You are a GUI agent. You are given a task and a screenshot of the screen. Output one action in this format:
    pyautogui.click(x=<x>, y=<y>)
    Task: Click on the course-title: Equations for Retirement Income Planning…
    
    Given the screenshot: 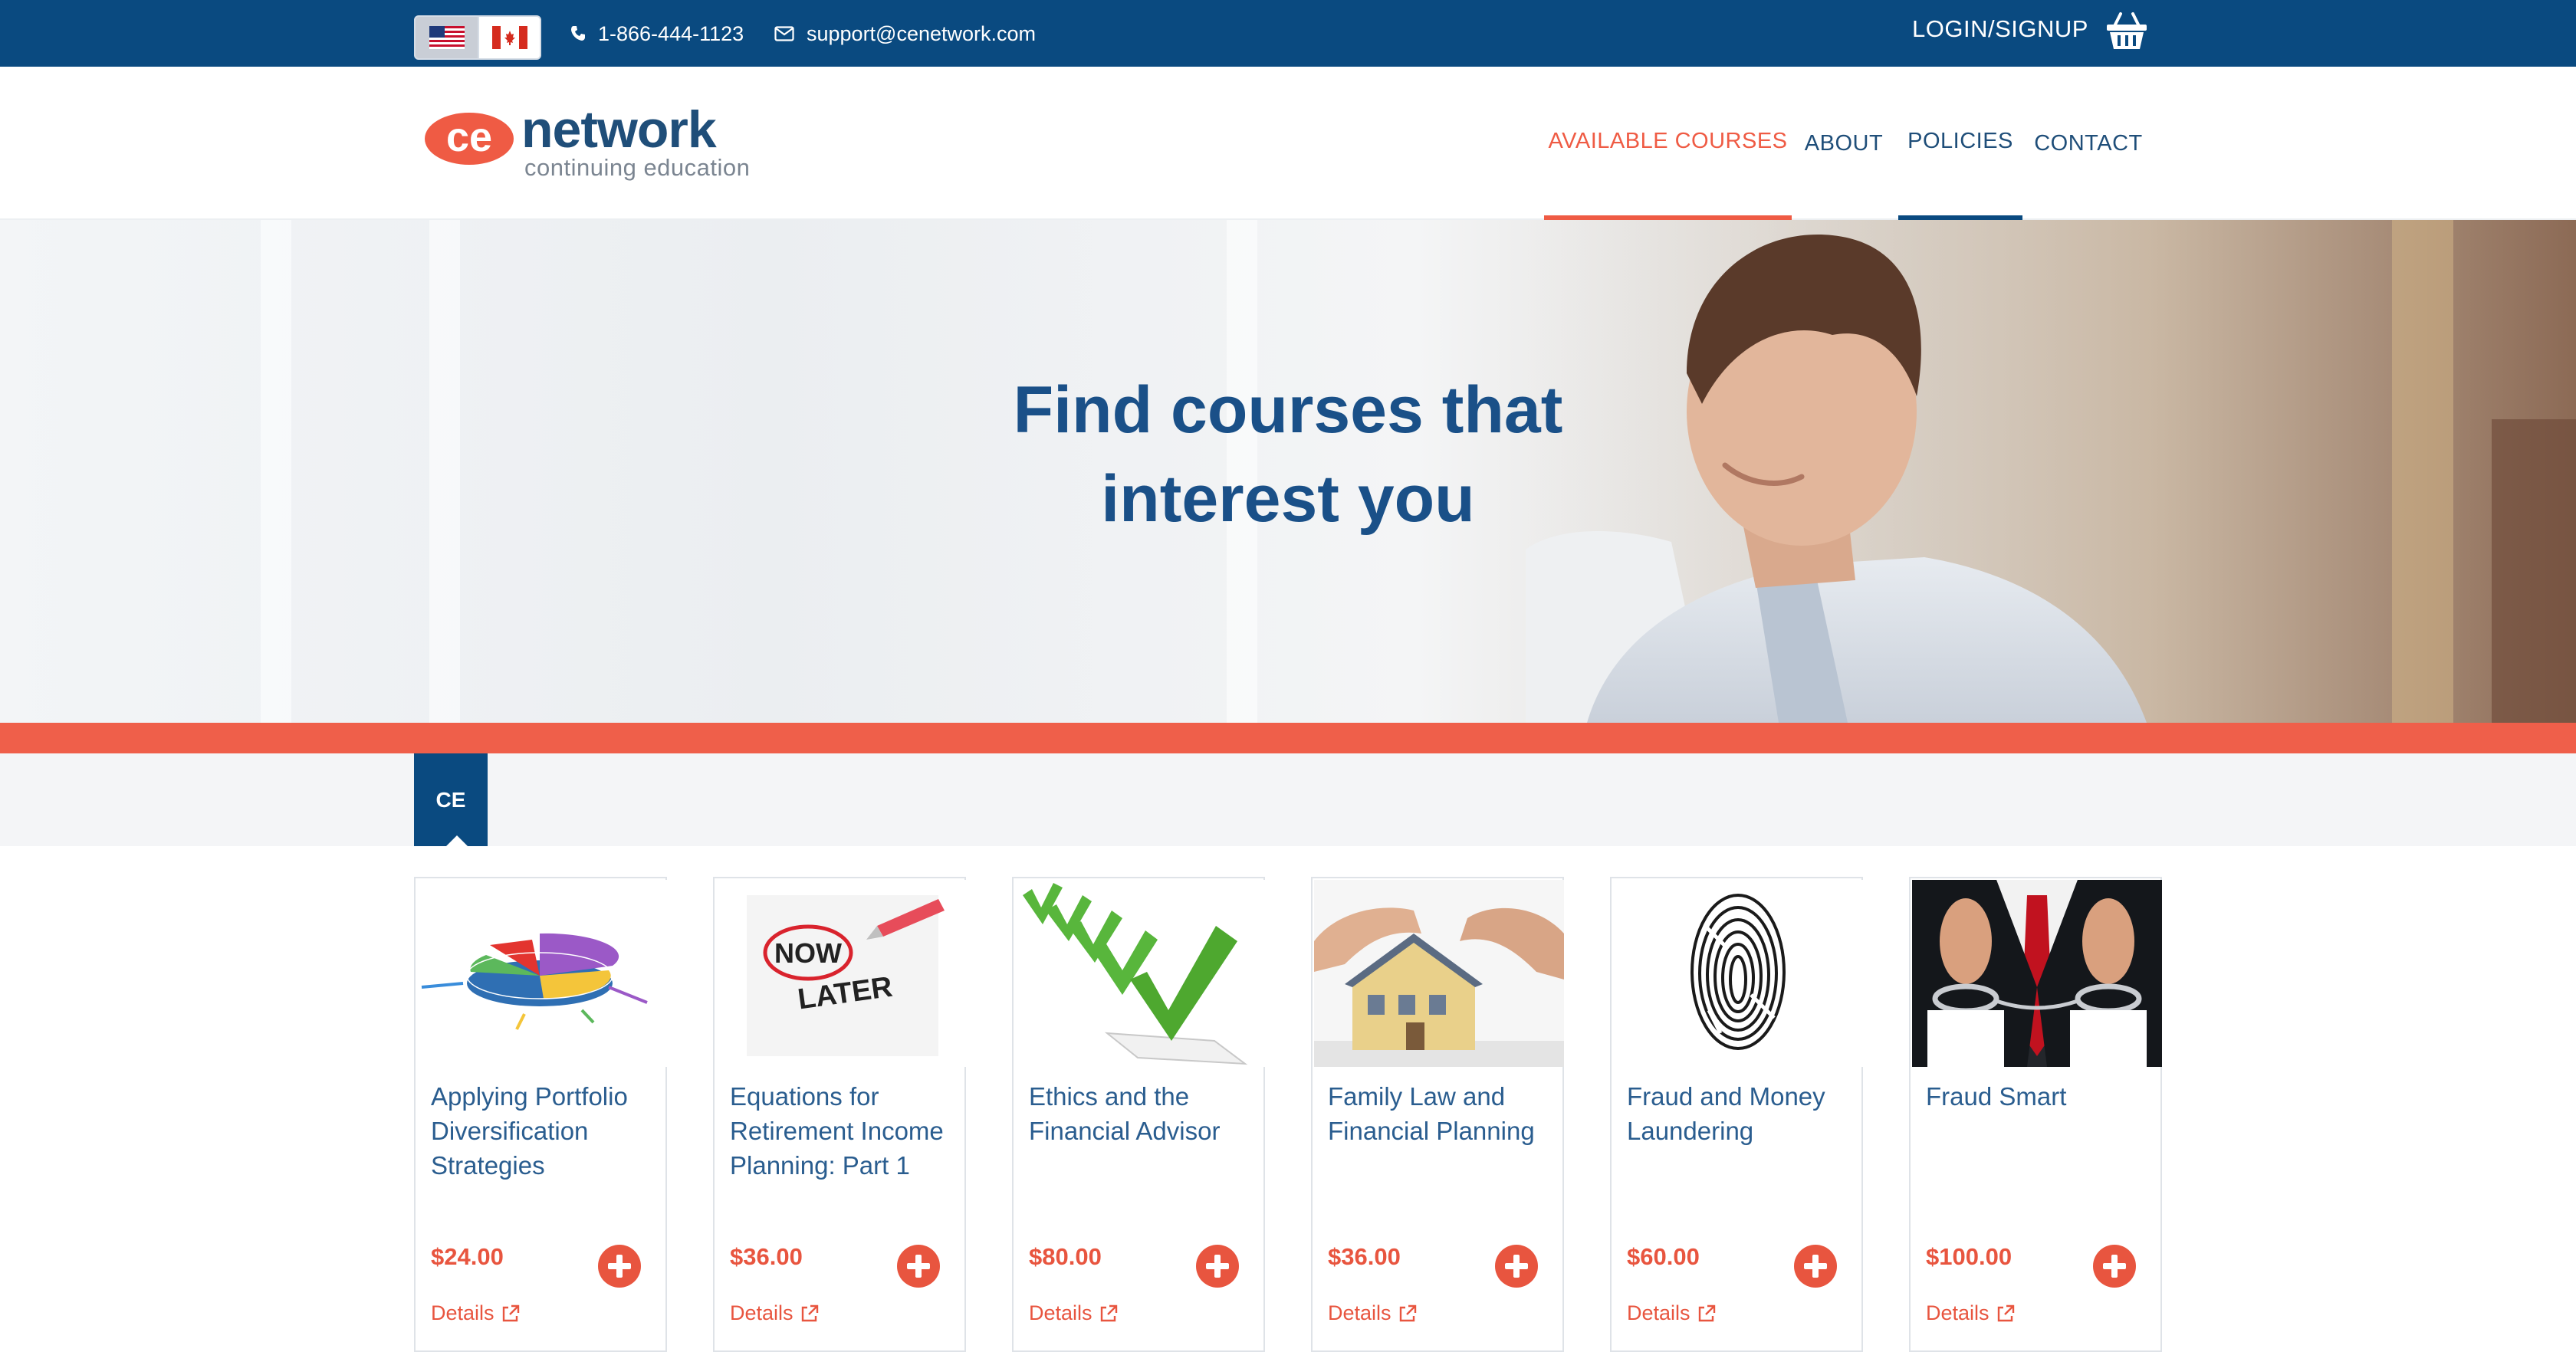 What is the action you would take?
    pyautogui.click(x=845, y=1131)
    